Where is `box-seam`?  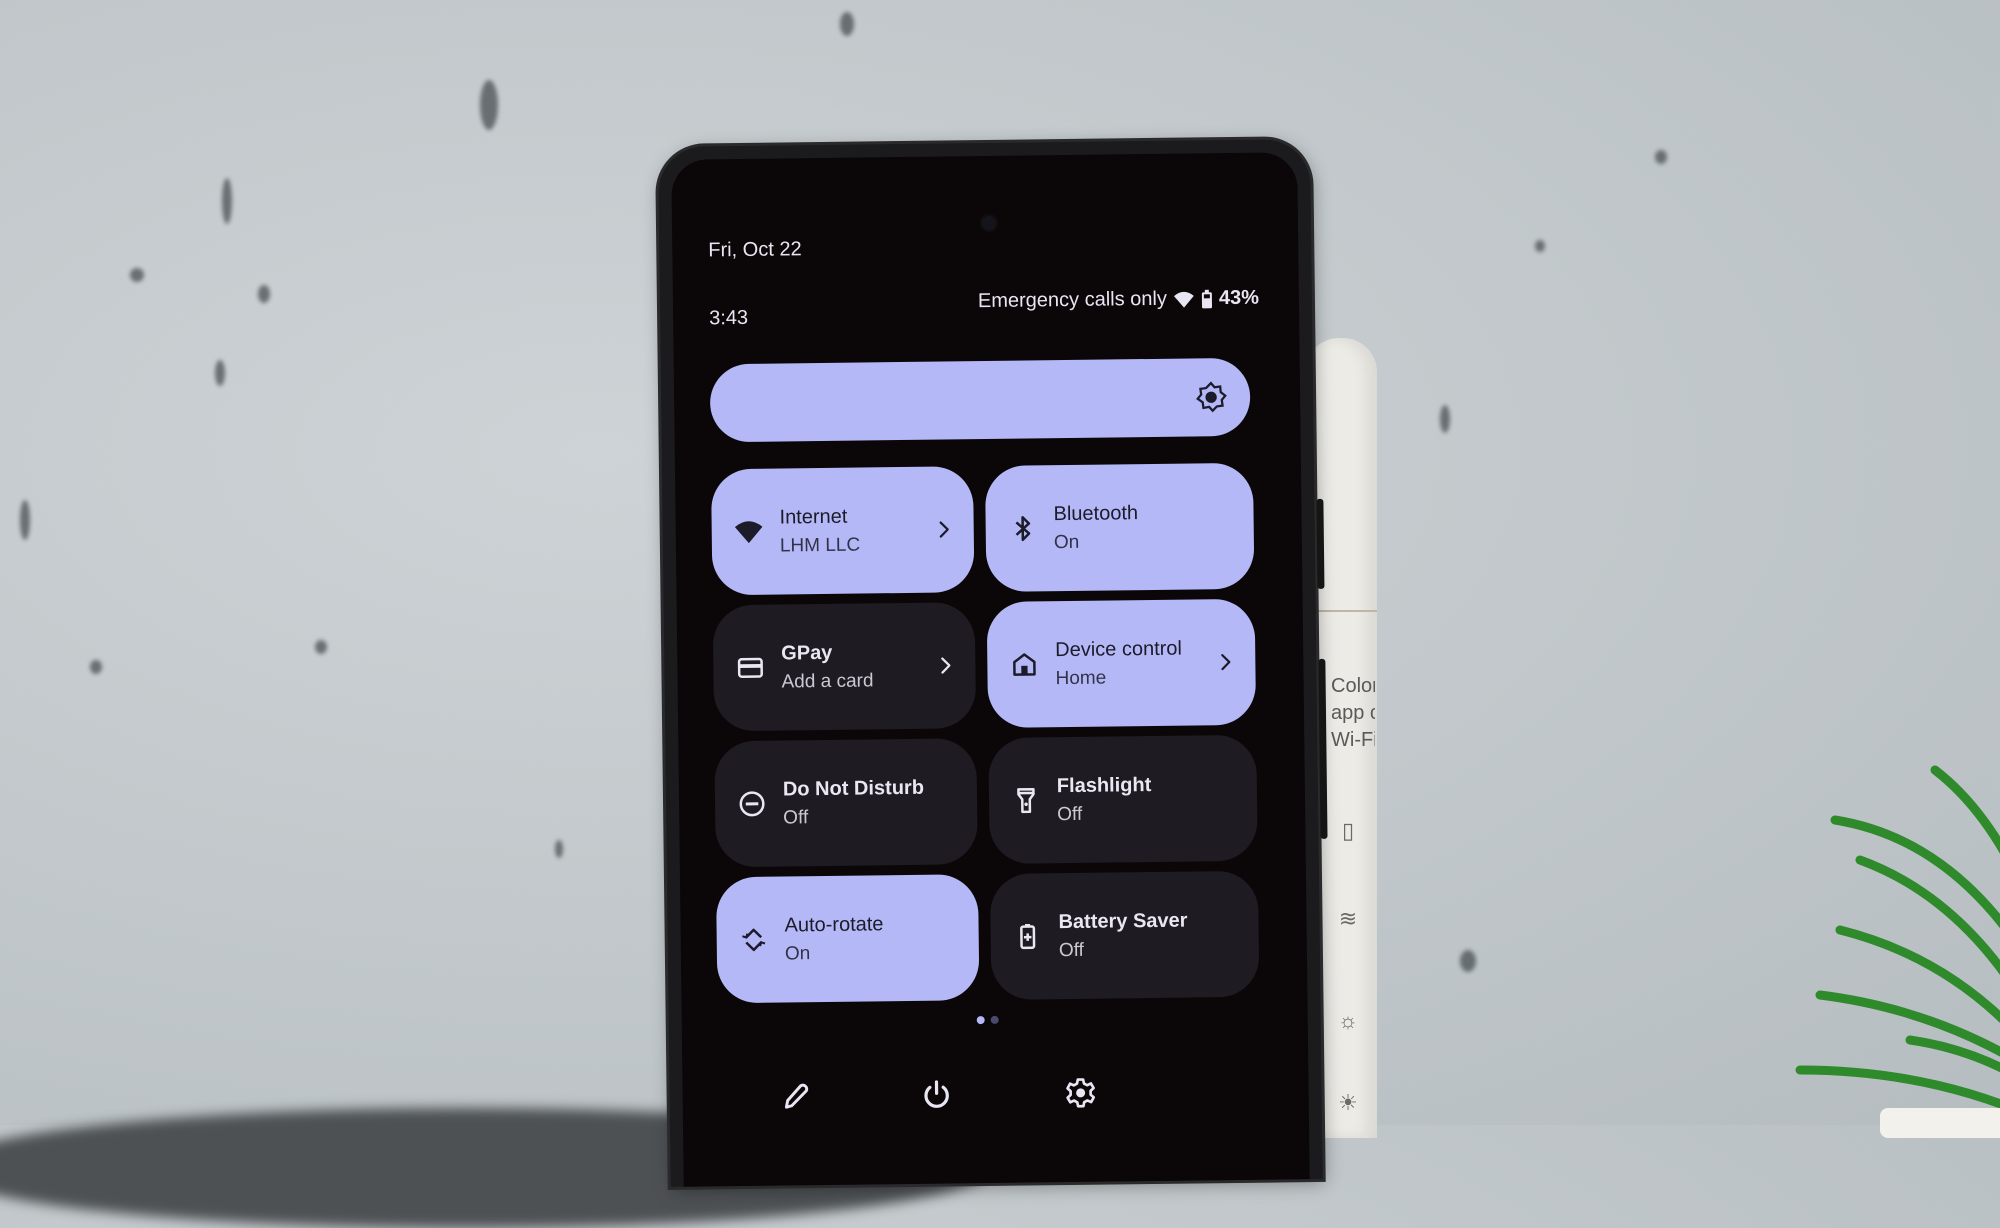
box-seam is located at coordinates (1341, 611).